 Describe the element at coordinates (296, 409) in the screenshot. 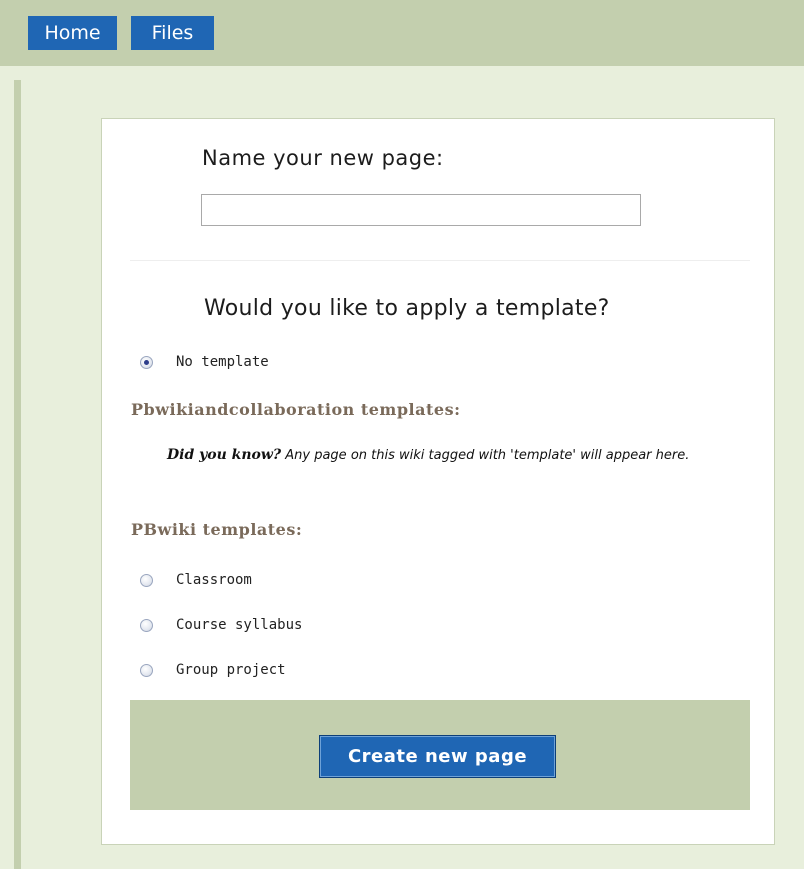

I see `collaboration-templates-heading: Pbwikiandcollaboration templates:` at that location.